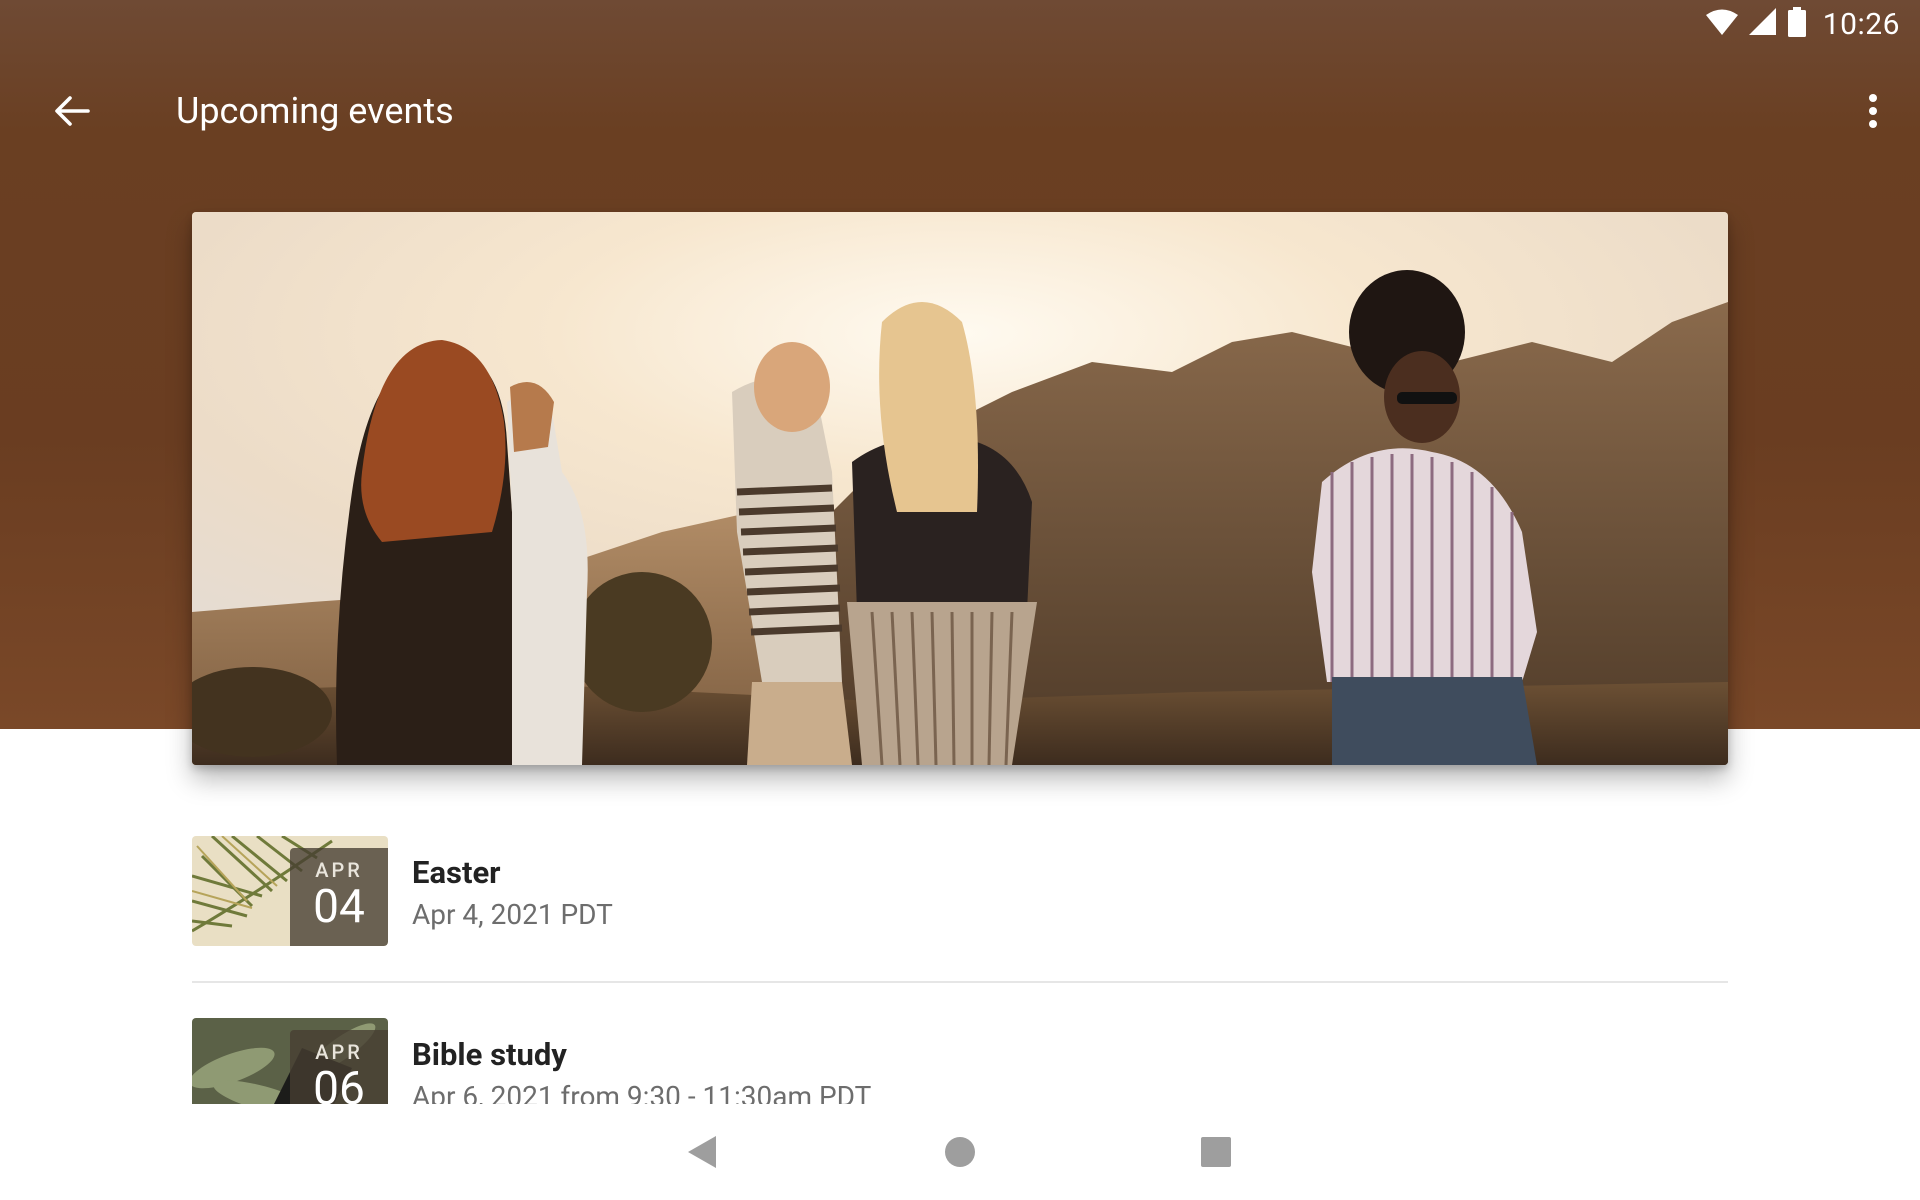 This screenshot has width=1920, height=1200. Describe the element at coordinates (456, 872) in the screenshot. I see `event-title: Easter` at that location.